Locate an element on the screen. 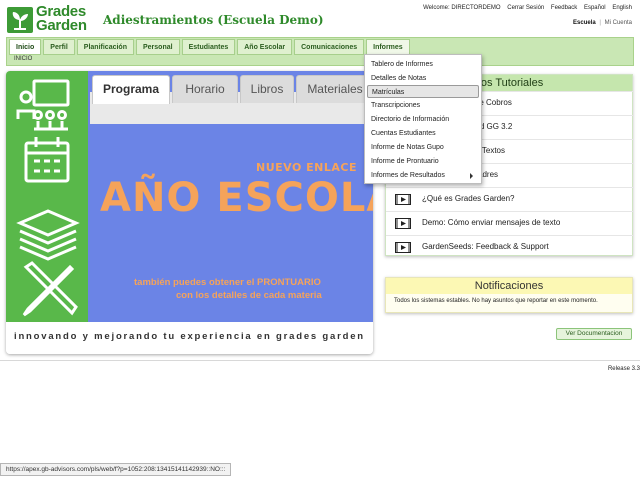  banner-tab-programa: Programa is located at coordinates (131, 89).